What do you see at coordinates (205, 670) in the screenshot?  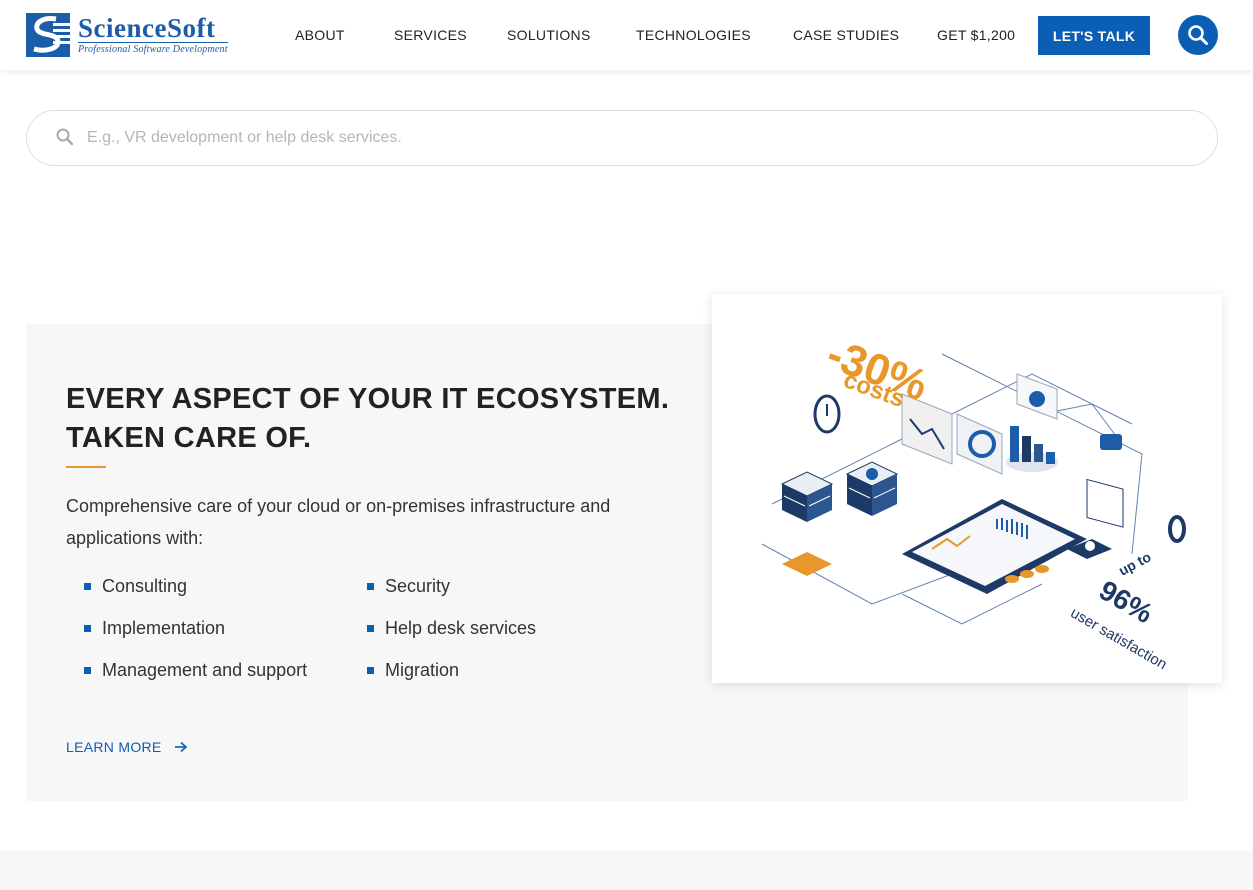 I see `list-item-label: Management and support` at bounding box center [205, 670].